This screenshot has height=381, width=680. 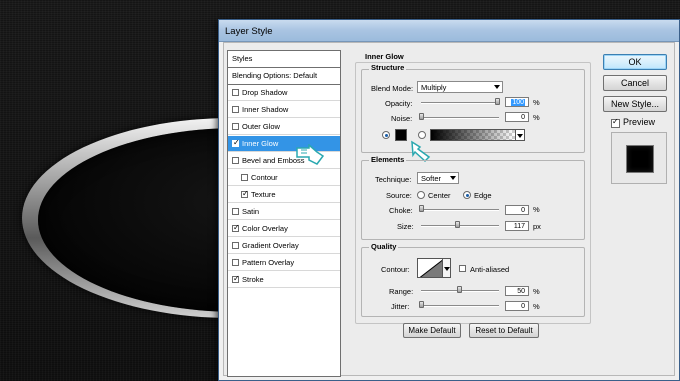 What do you see at coordinates (284, 59) in the screenshot?
I see `styles-header: Styles` at bounding box center [284, 59].